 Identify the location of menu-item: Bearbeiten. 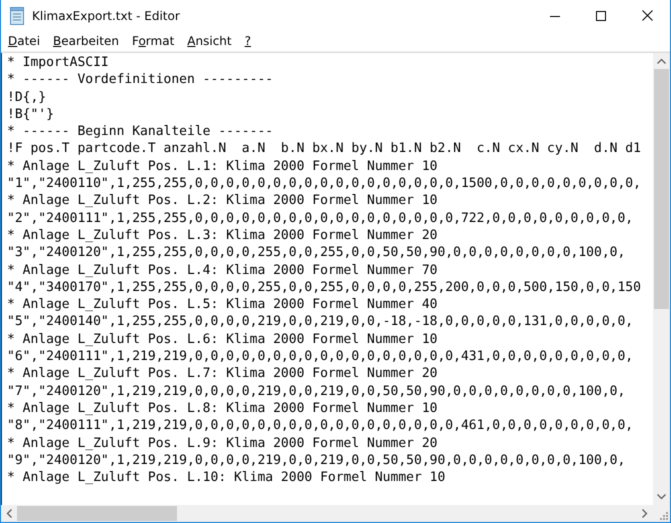
(85, 41).